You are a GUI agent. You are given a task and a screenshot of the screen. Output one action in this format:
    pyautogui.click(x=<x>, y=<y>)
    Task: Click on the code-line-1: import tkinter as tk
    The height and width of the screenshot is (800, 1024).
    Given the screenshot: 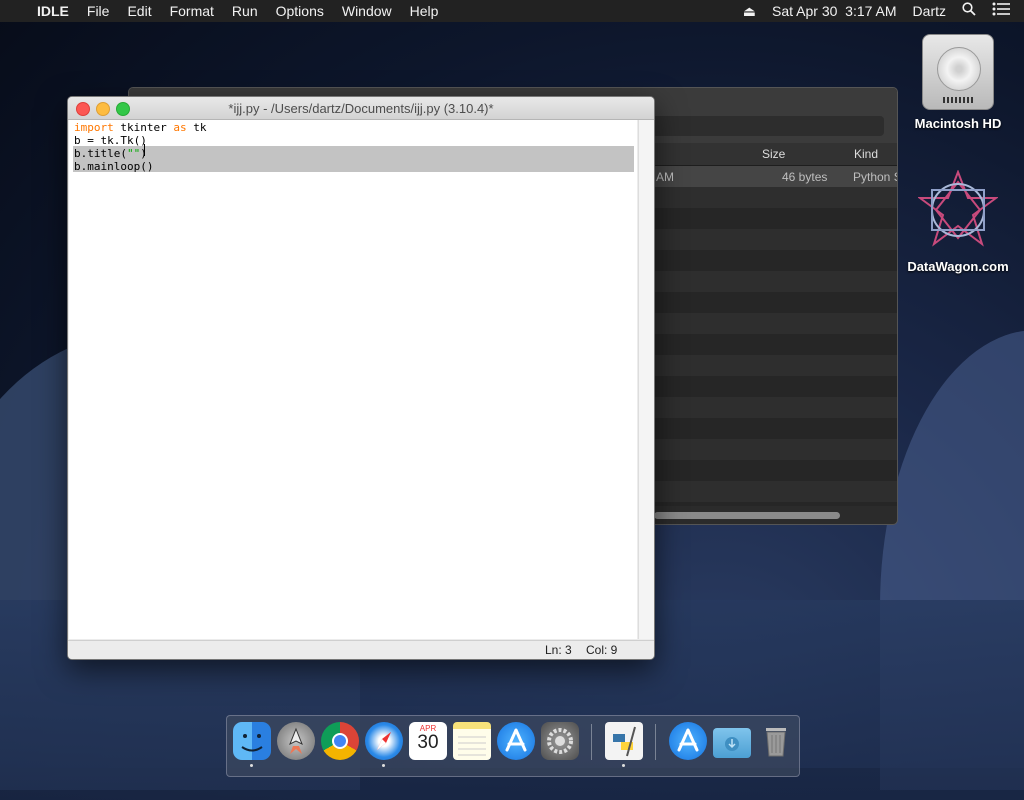 What is the action you would take?
    pyautogui.click(x=140, y=127)
    